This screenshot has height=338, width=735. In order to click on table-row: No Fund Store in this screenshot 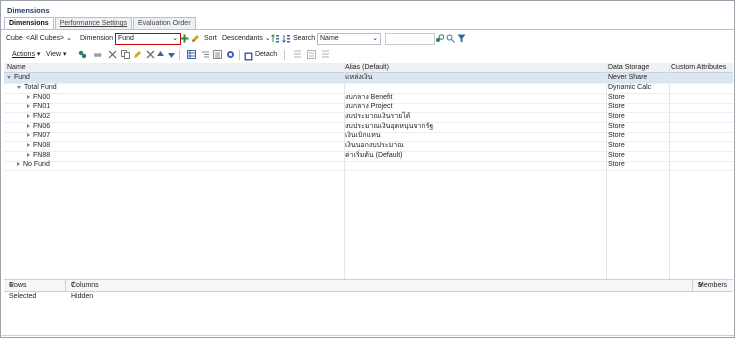, I will do `click(368, 165)`.